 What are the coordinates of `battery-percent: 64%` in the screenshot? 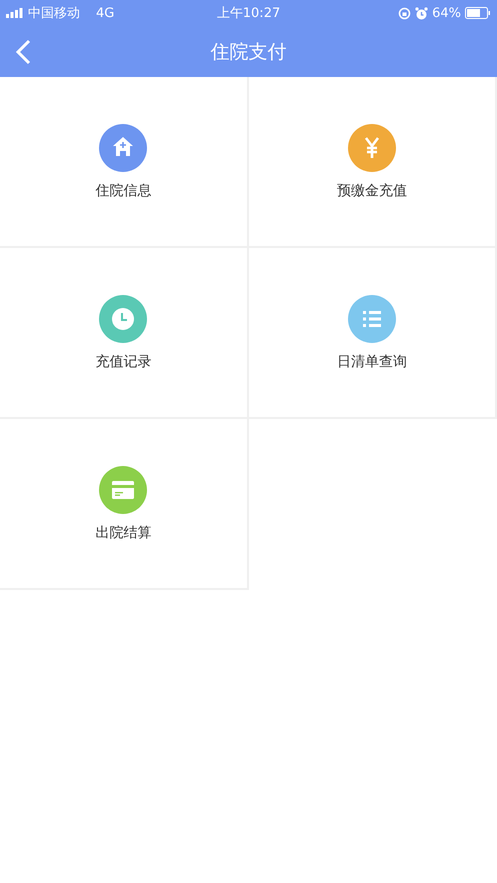 It's located at (447, 13).